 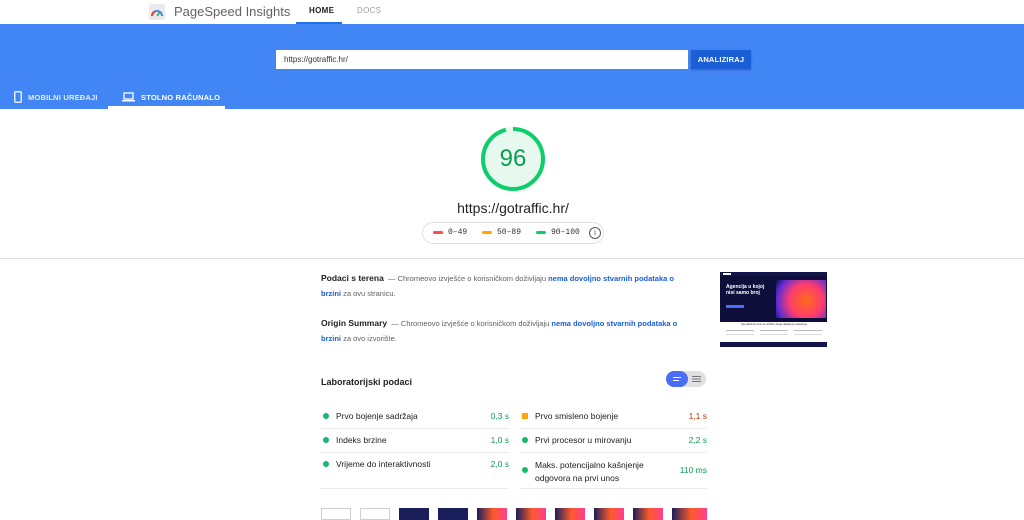 I want to click on metric-value: 1,1 s, so click(x=697, y=416).